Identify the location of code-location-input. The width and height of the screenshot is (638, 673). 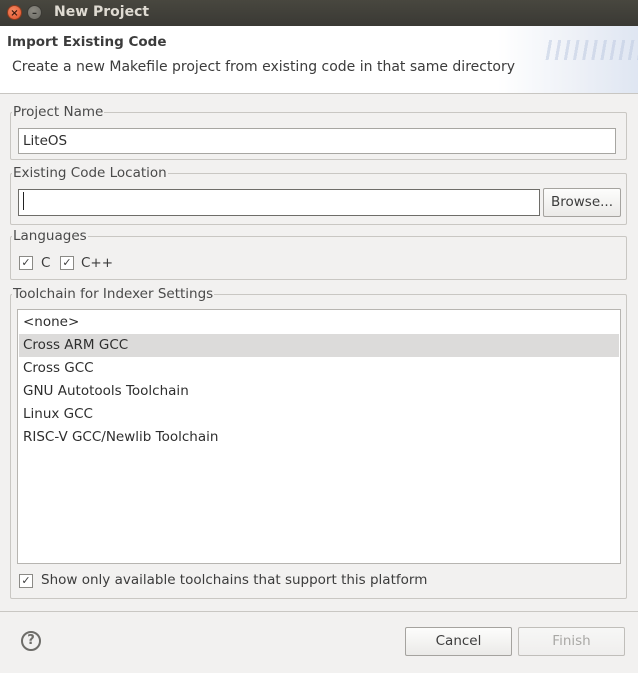
(279, 202).